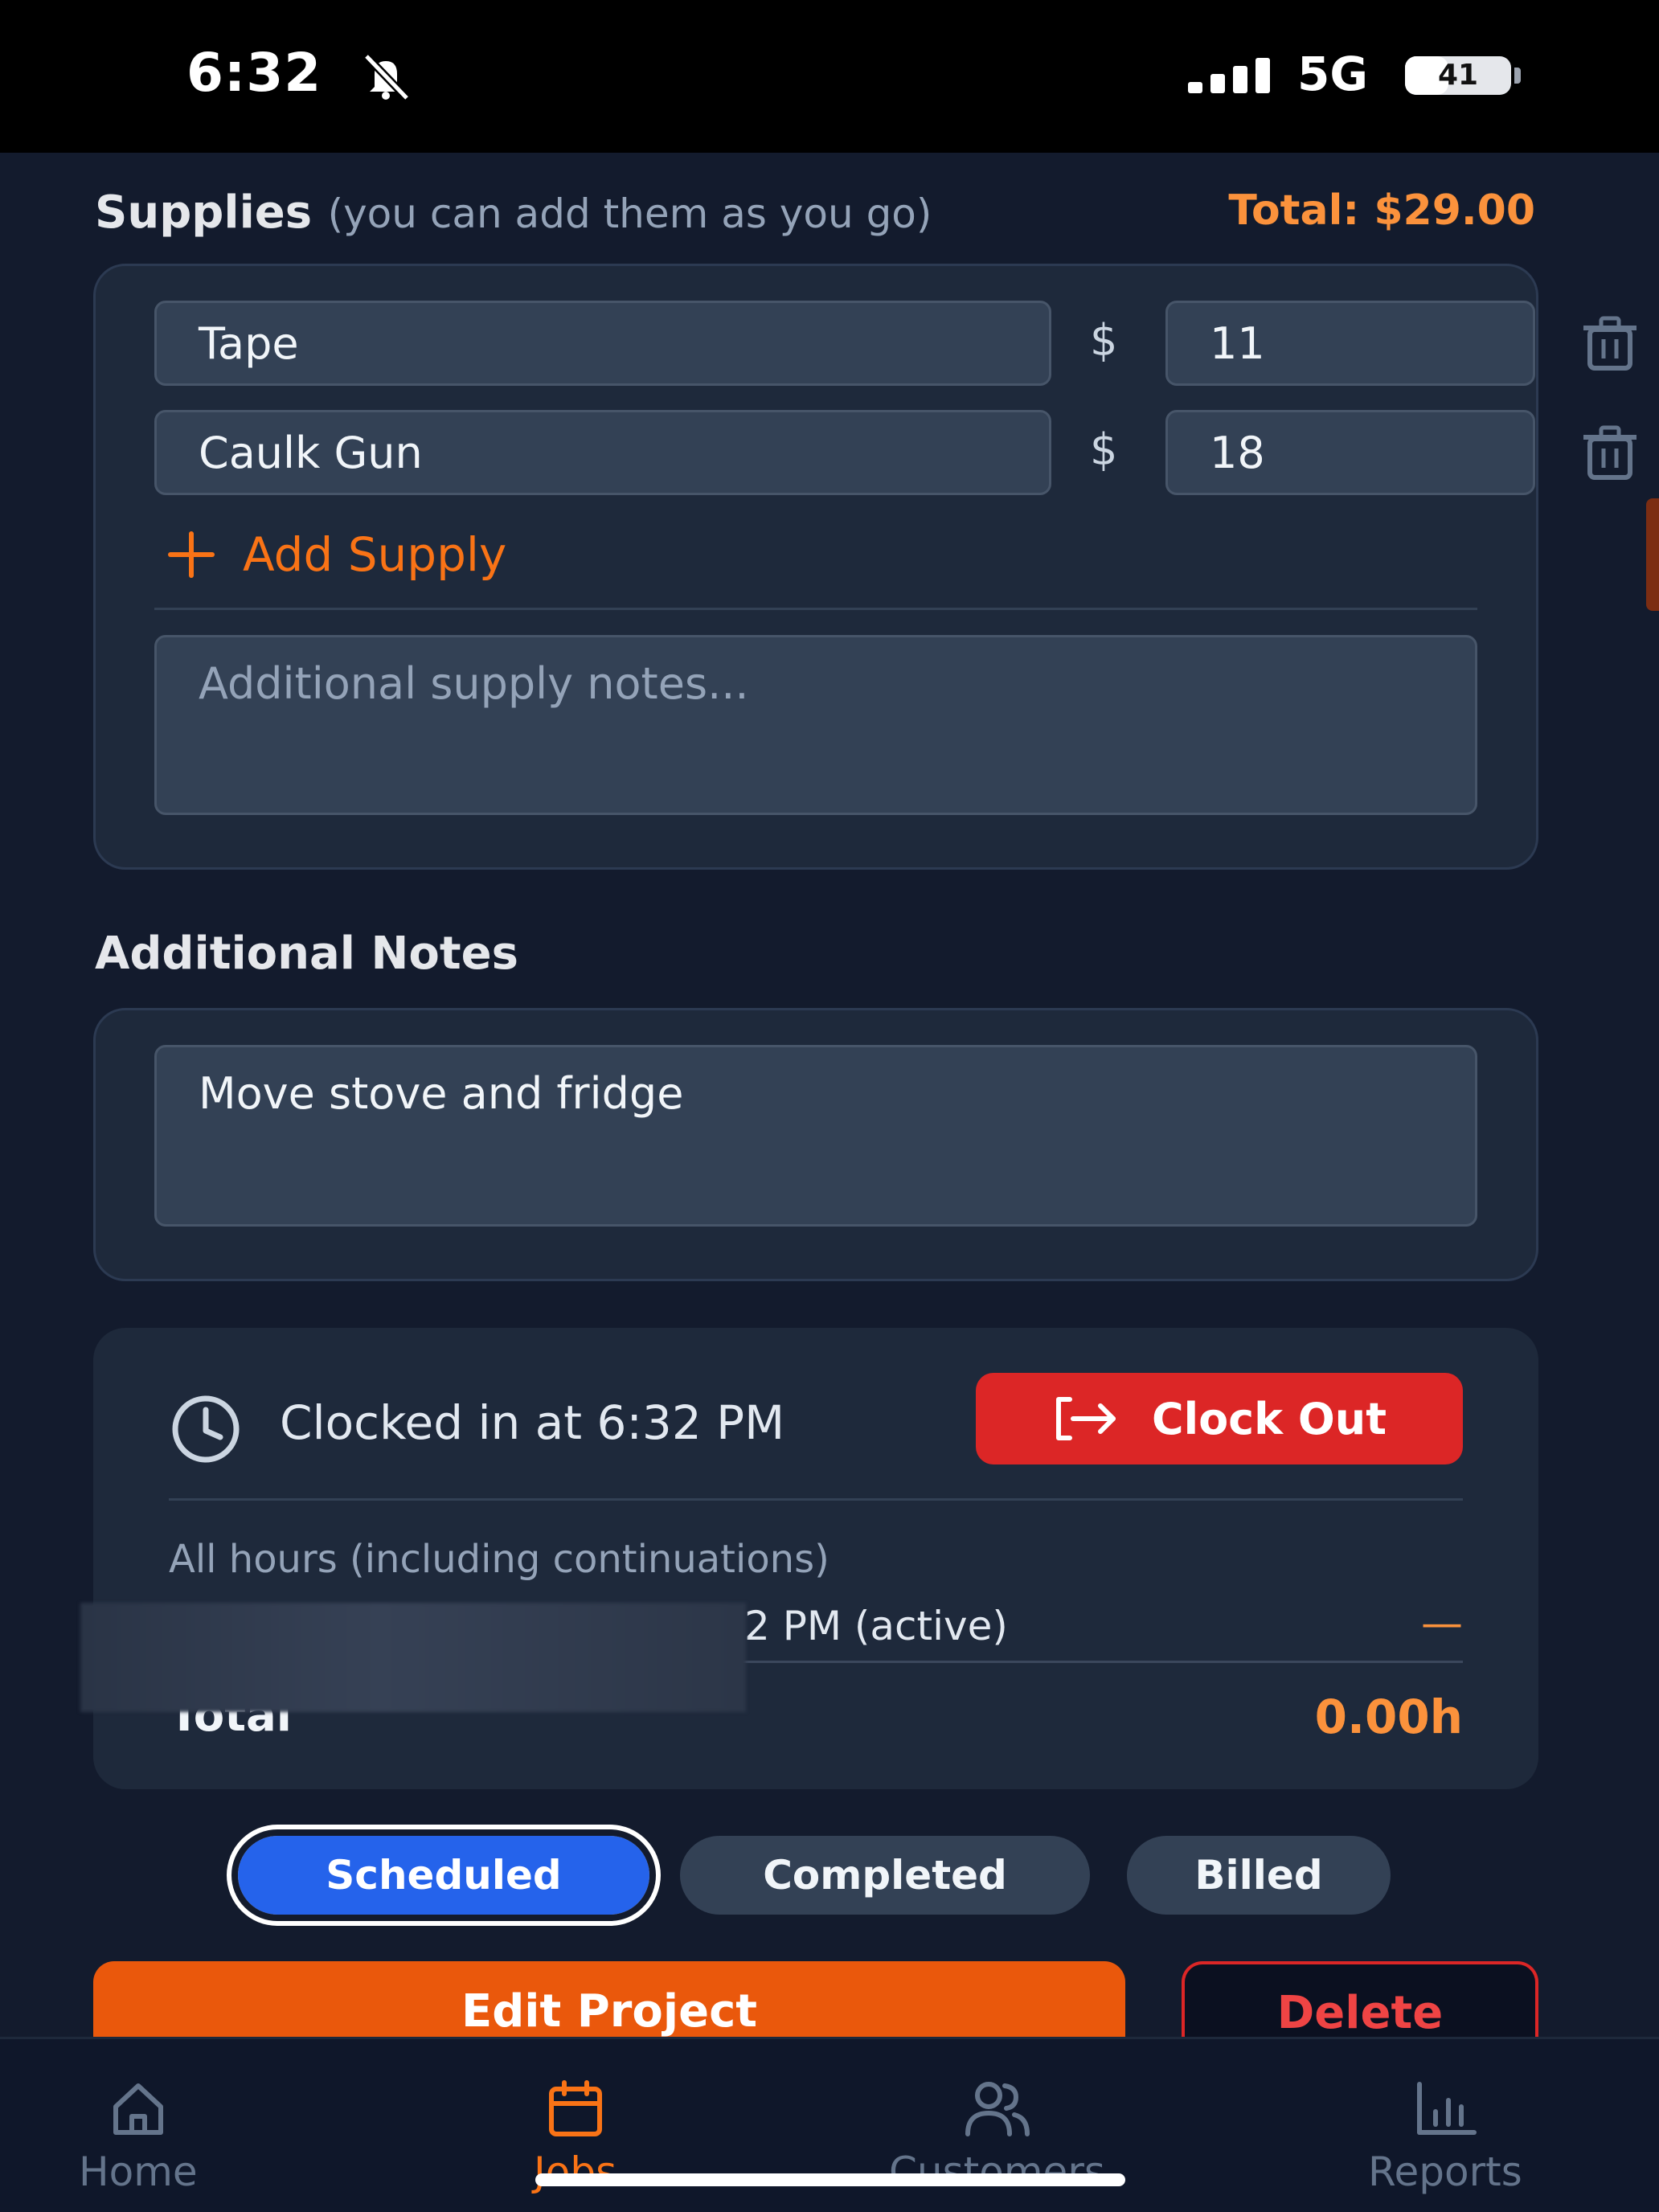 This screenshot has height=2212, width=1659. I want to click on network-type: 5G, so click(1332, 74).